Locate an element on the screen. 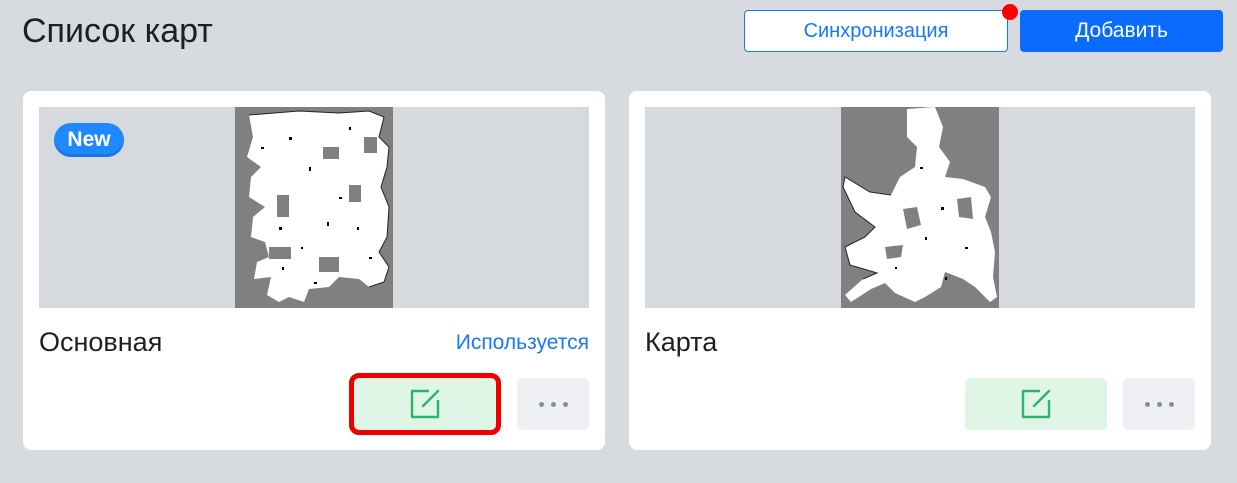 This screenshot has height=483, width=1237. new-badge: New is located at coordinates (89, 140).